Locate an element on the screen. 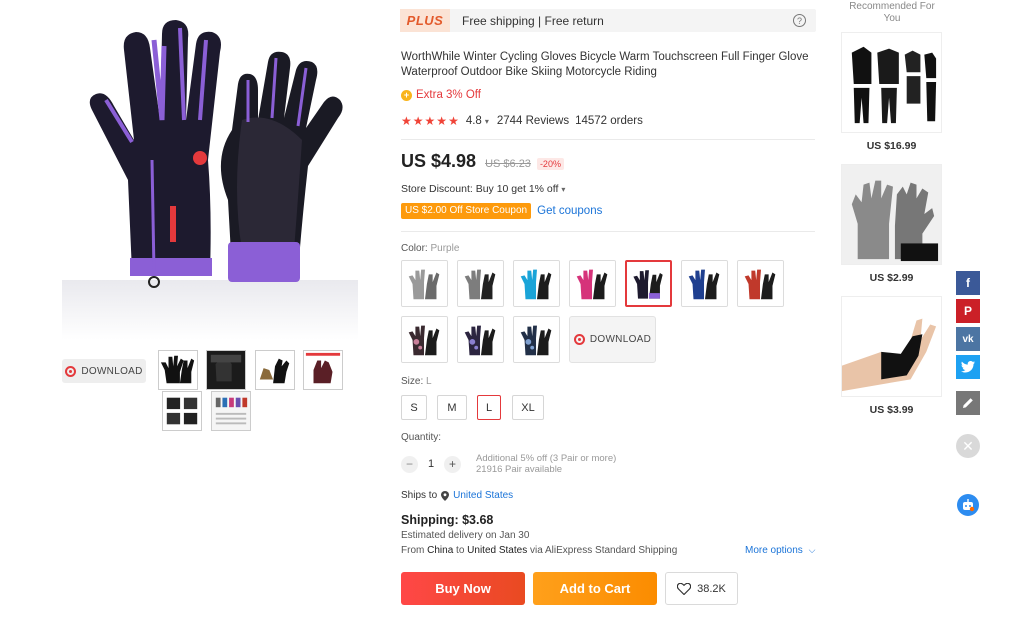 The height and width of the screenshot is (617, 1024). price-row: US $4.98 US $6.23 -20% is located at coordinates (482, 161).